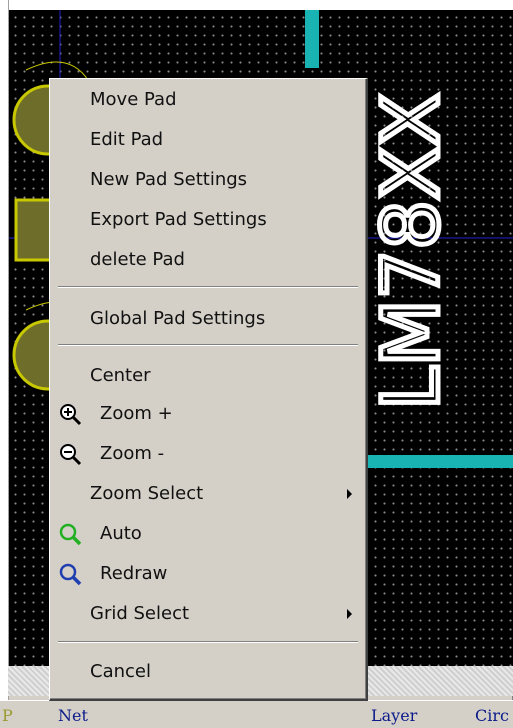 This screenshot has height=728, width=513. I want to click on menu-item-zoom-out: Zoom -, so click(208, 454).